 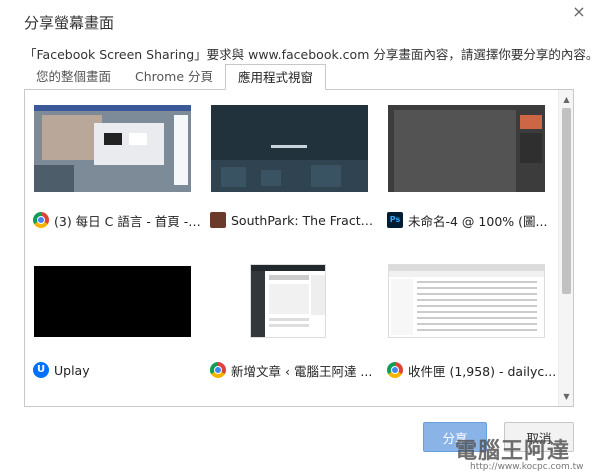 I want to click on southpark-icon, so click(x=218, y=220).